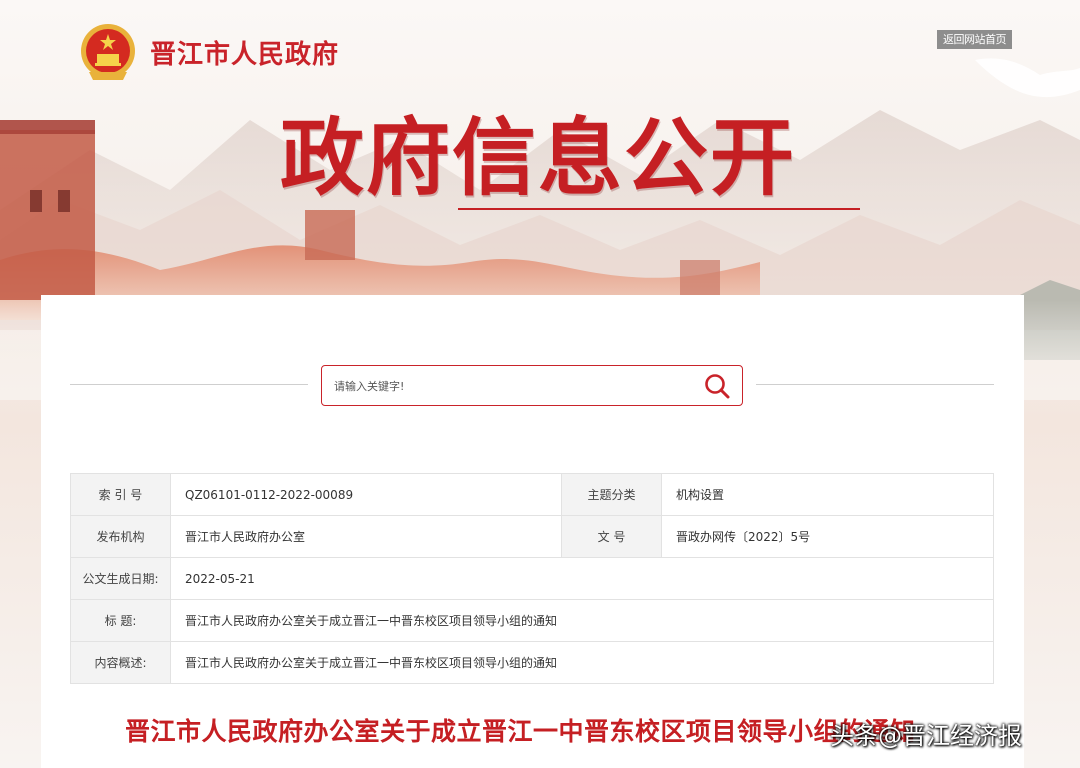 This screenshot has height=768, width=1080. I want to click on table-row: 公文生成日期: 2022-05-21, so click(532, 578).